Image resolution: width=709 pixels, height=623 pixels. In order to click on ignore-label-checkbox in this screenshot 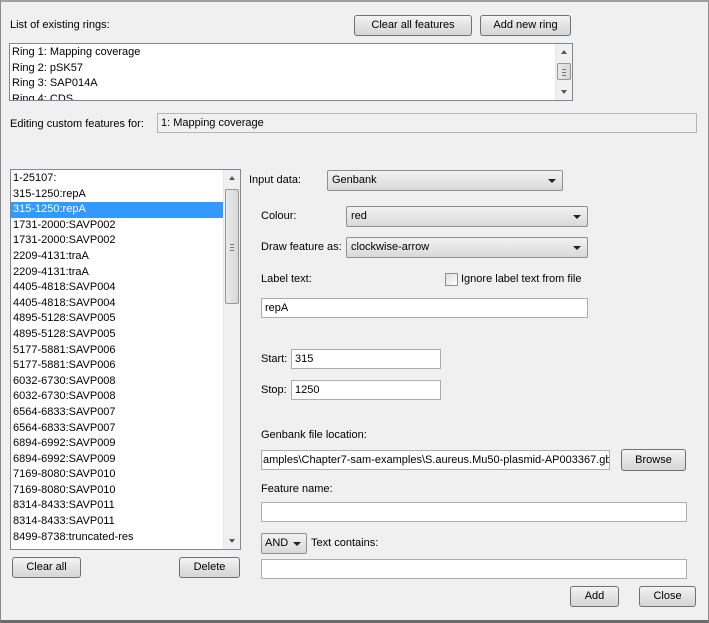, I will do `click(451, 279)`.